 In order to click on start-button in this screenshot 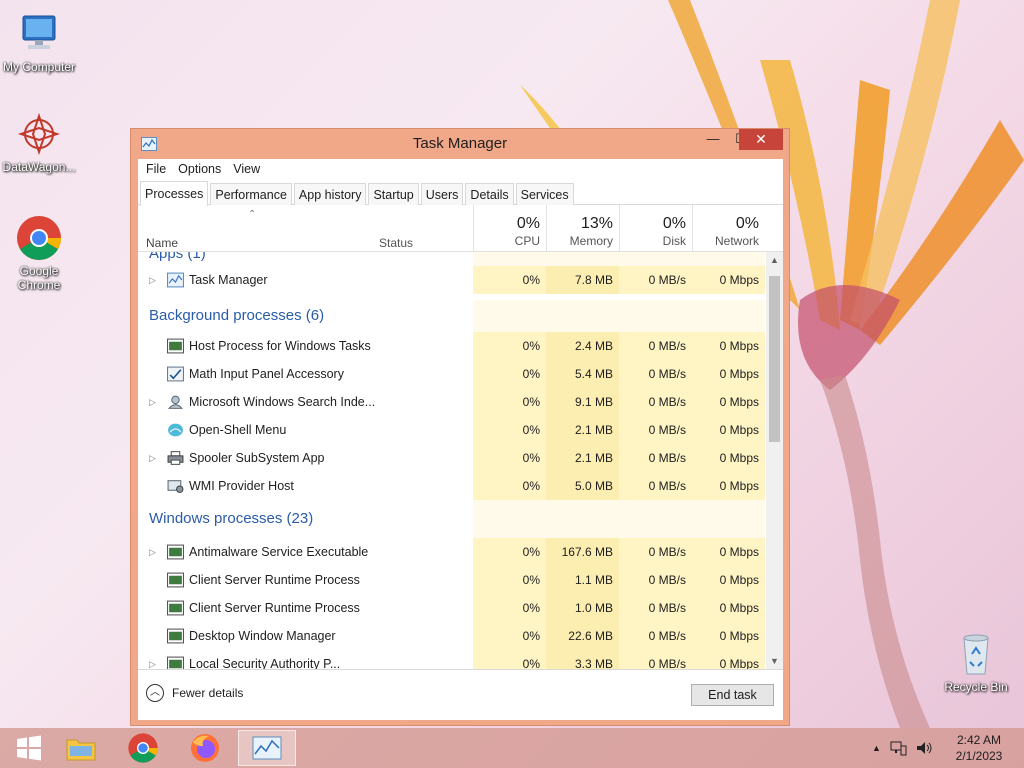, I will do `click(29, 748)`.